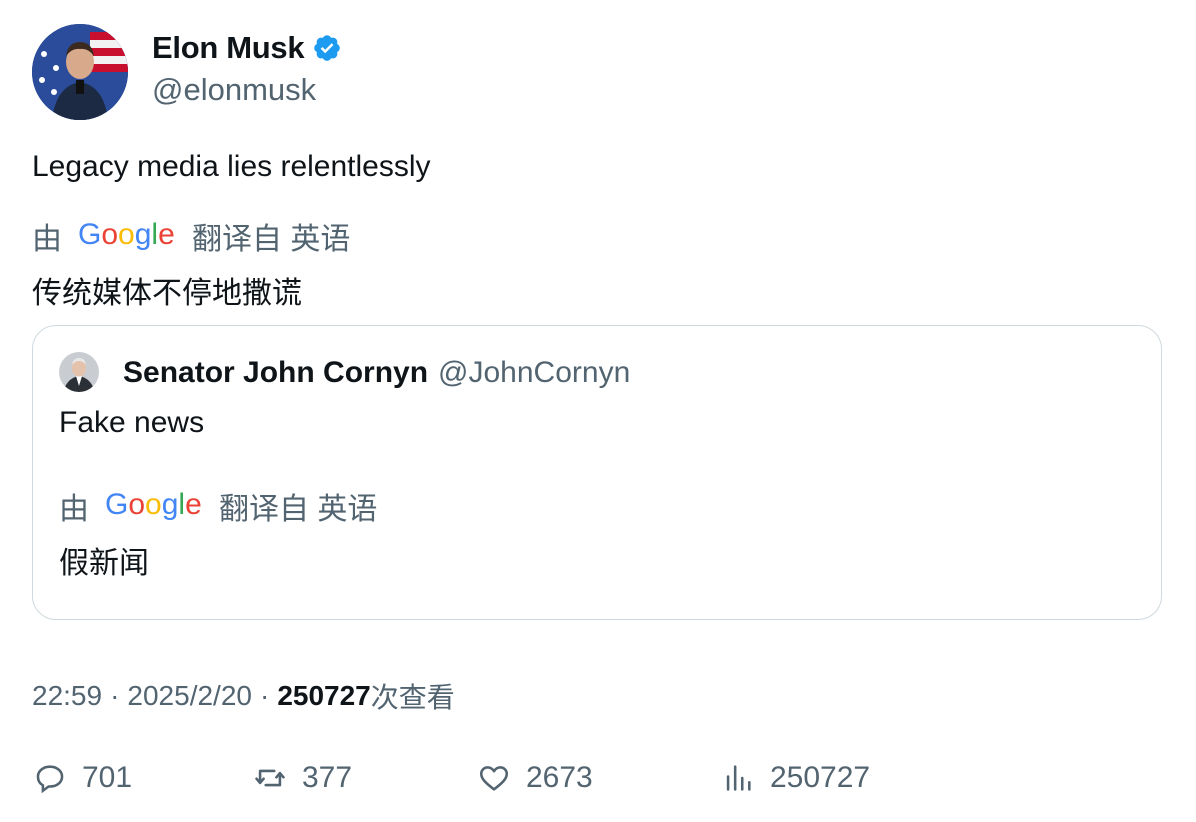  Describe the element at coordinates (738, 778) in the screenshot. I see `analytics-icon` at that location.